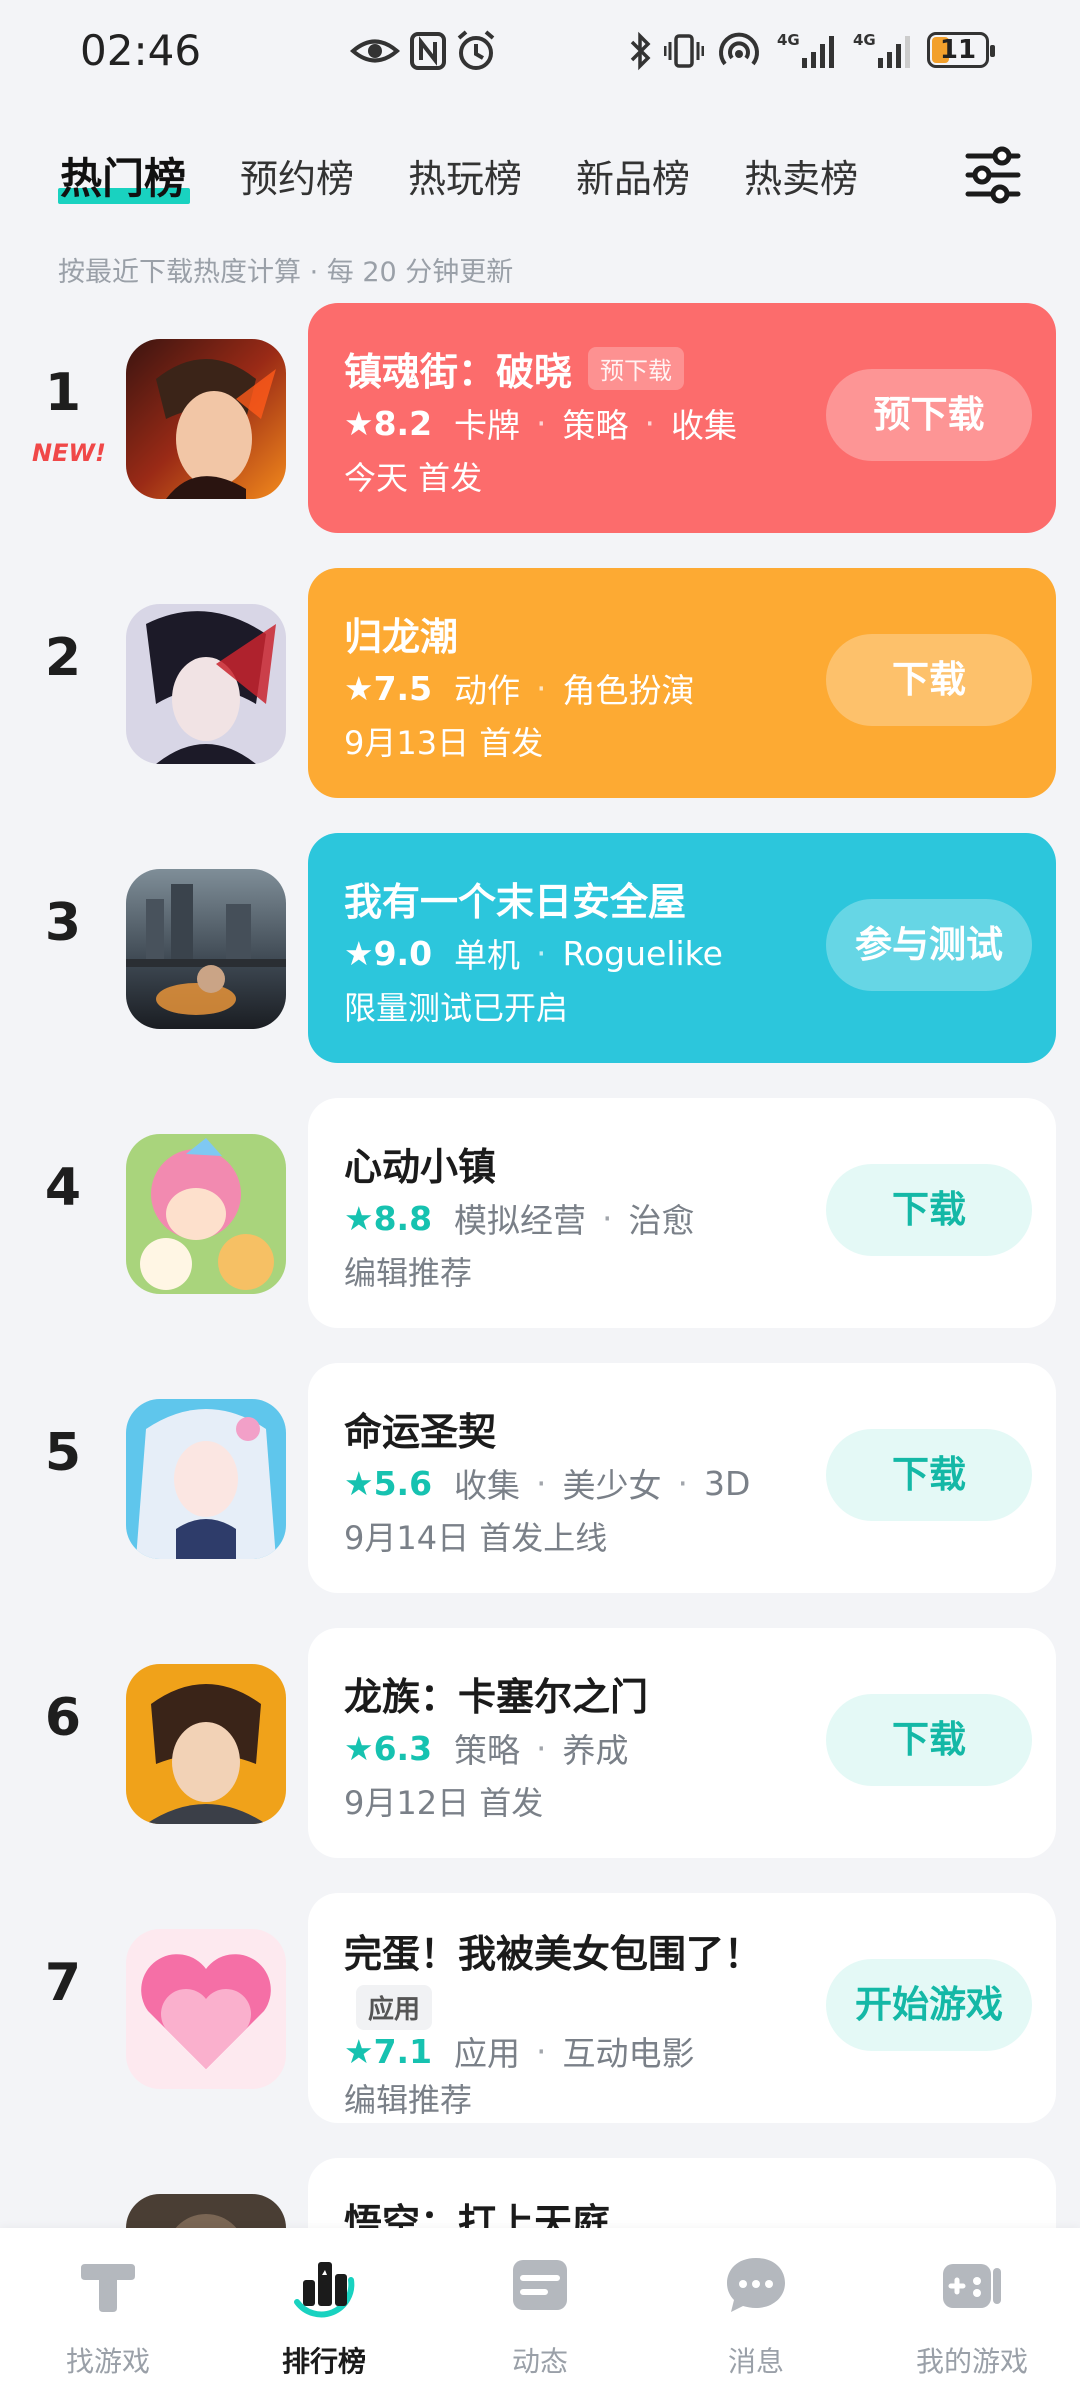 The image size is (1080, 2390). I want to click on game-tag: 单机, so click(487, 955).